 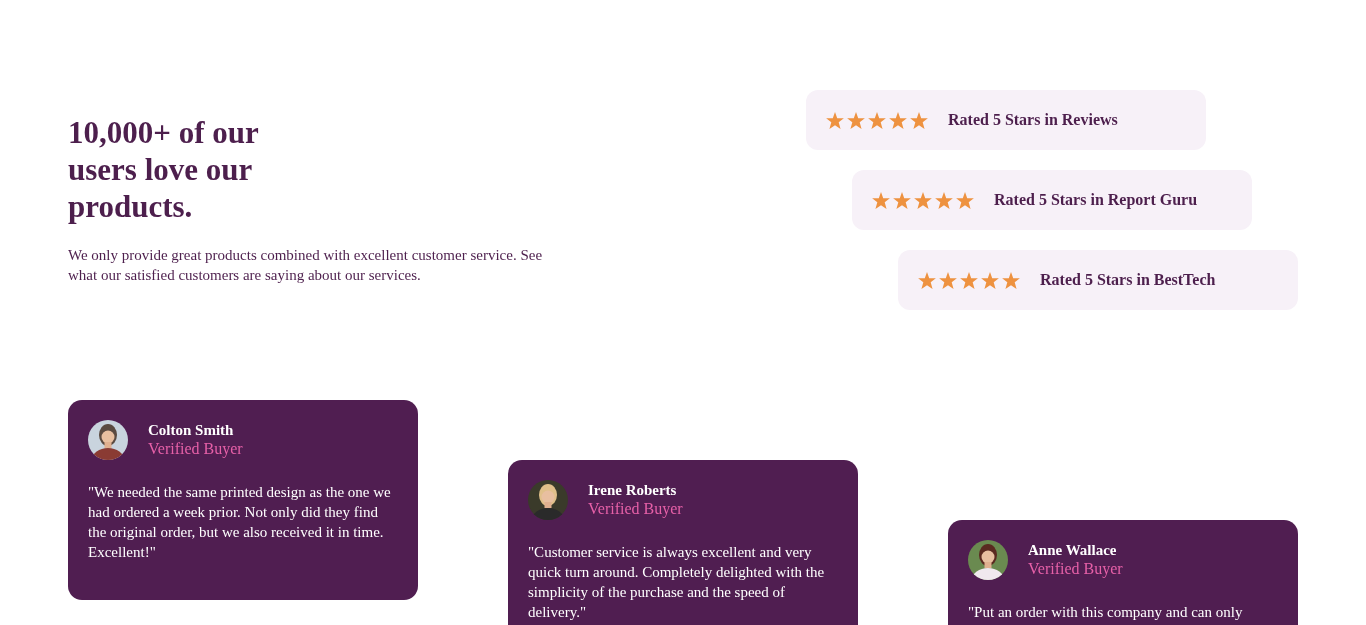 I want to click on reviewer-name: Colton Smith, so click(x=191, y=430).